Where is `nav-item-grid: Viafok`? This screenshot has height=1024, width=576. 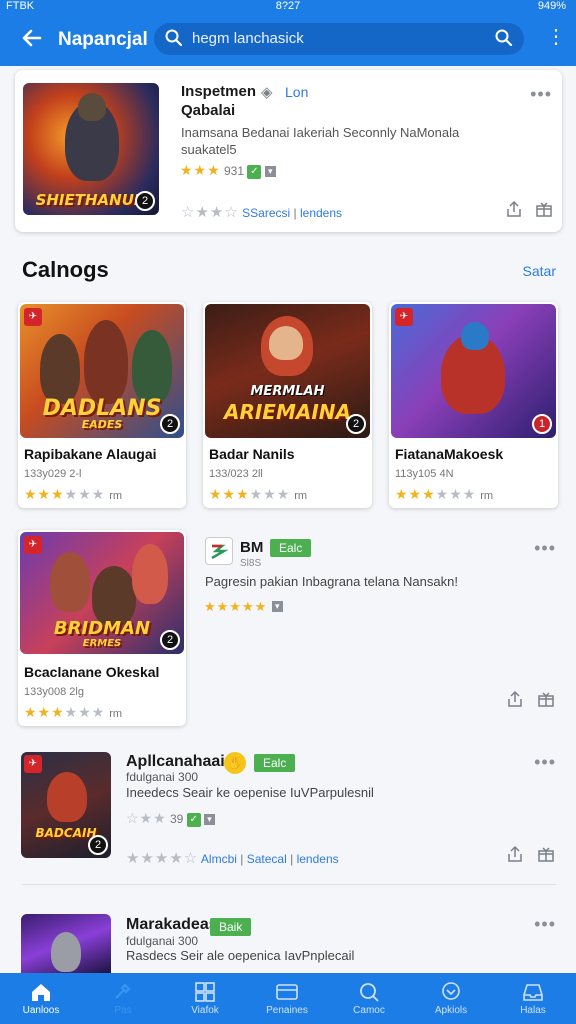
nav-item-grid: Viafok is located at coordinates (205, 998).